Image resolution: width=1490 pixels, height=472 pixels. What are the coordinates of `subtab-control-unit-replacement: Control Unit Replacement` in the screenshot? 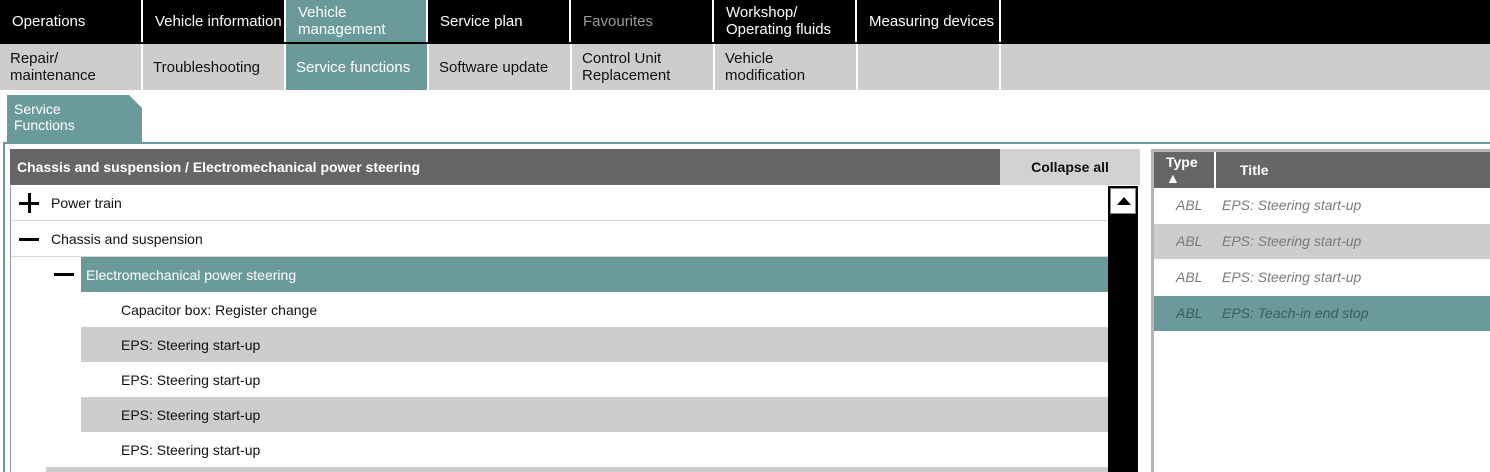 It's located at (642, 67).